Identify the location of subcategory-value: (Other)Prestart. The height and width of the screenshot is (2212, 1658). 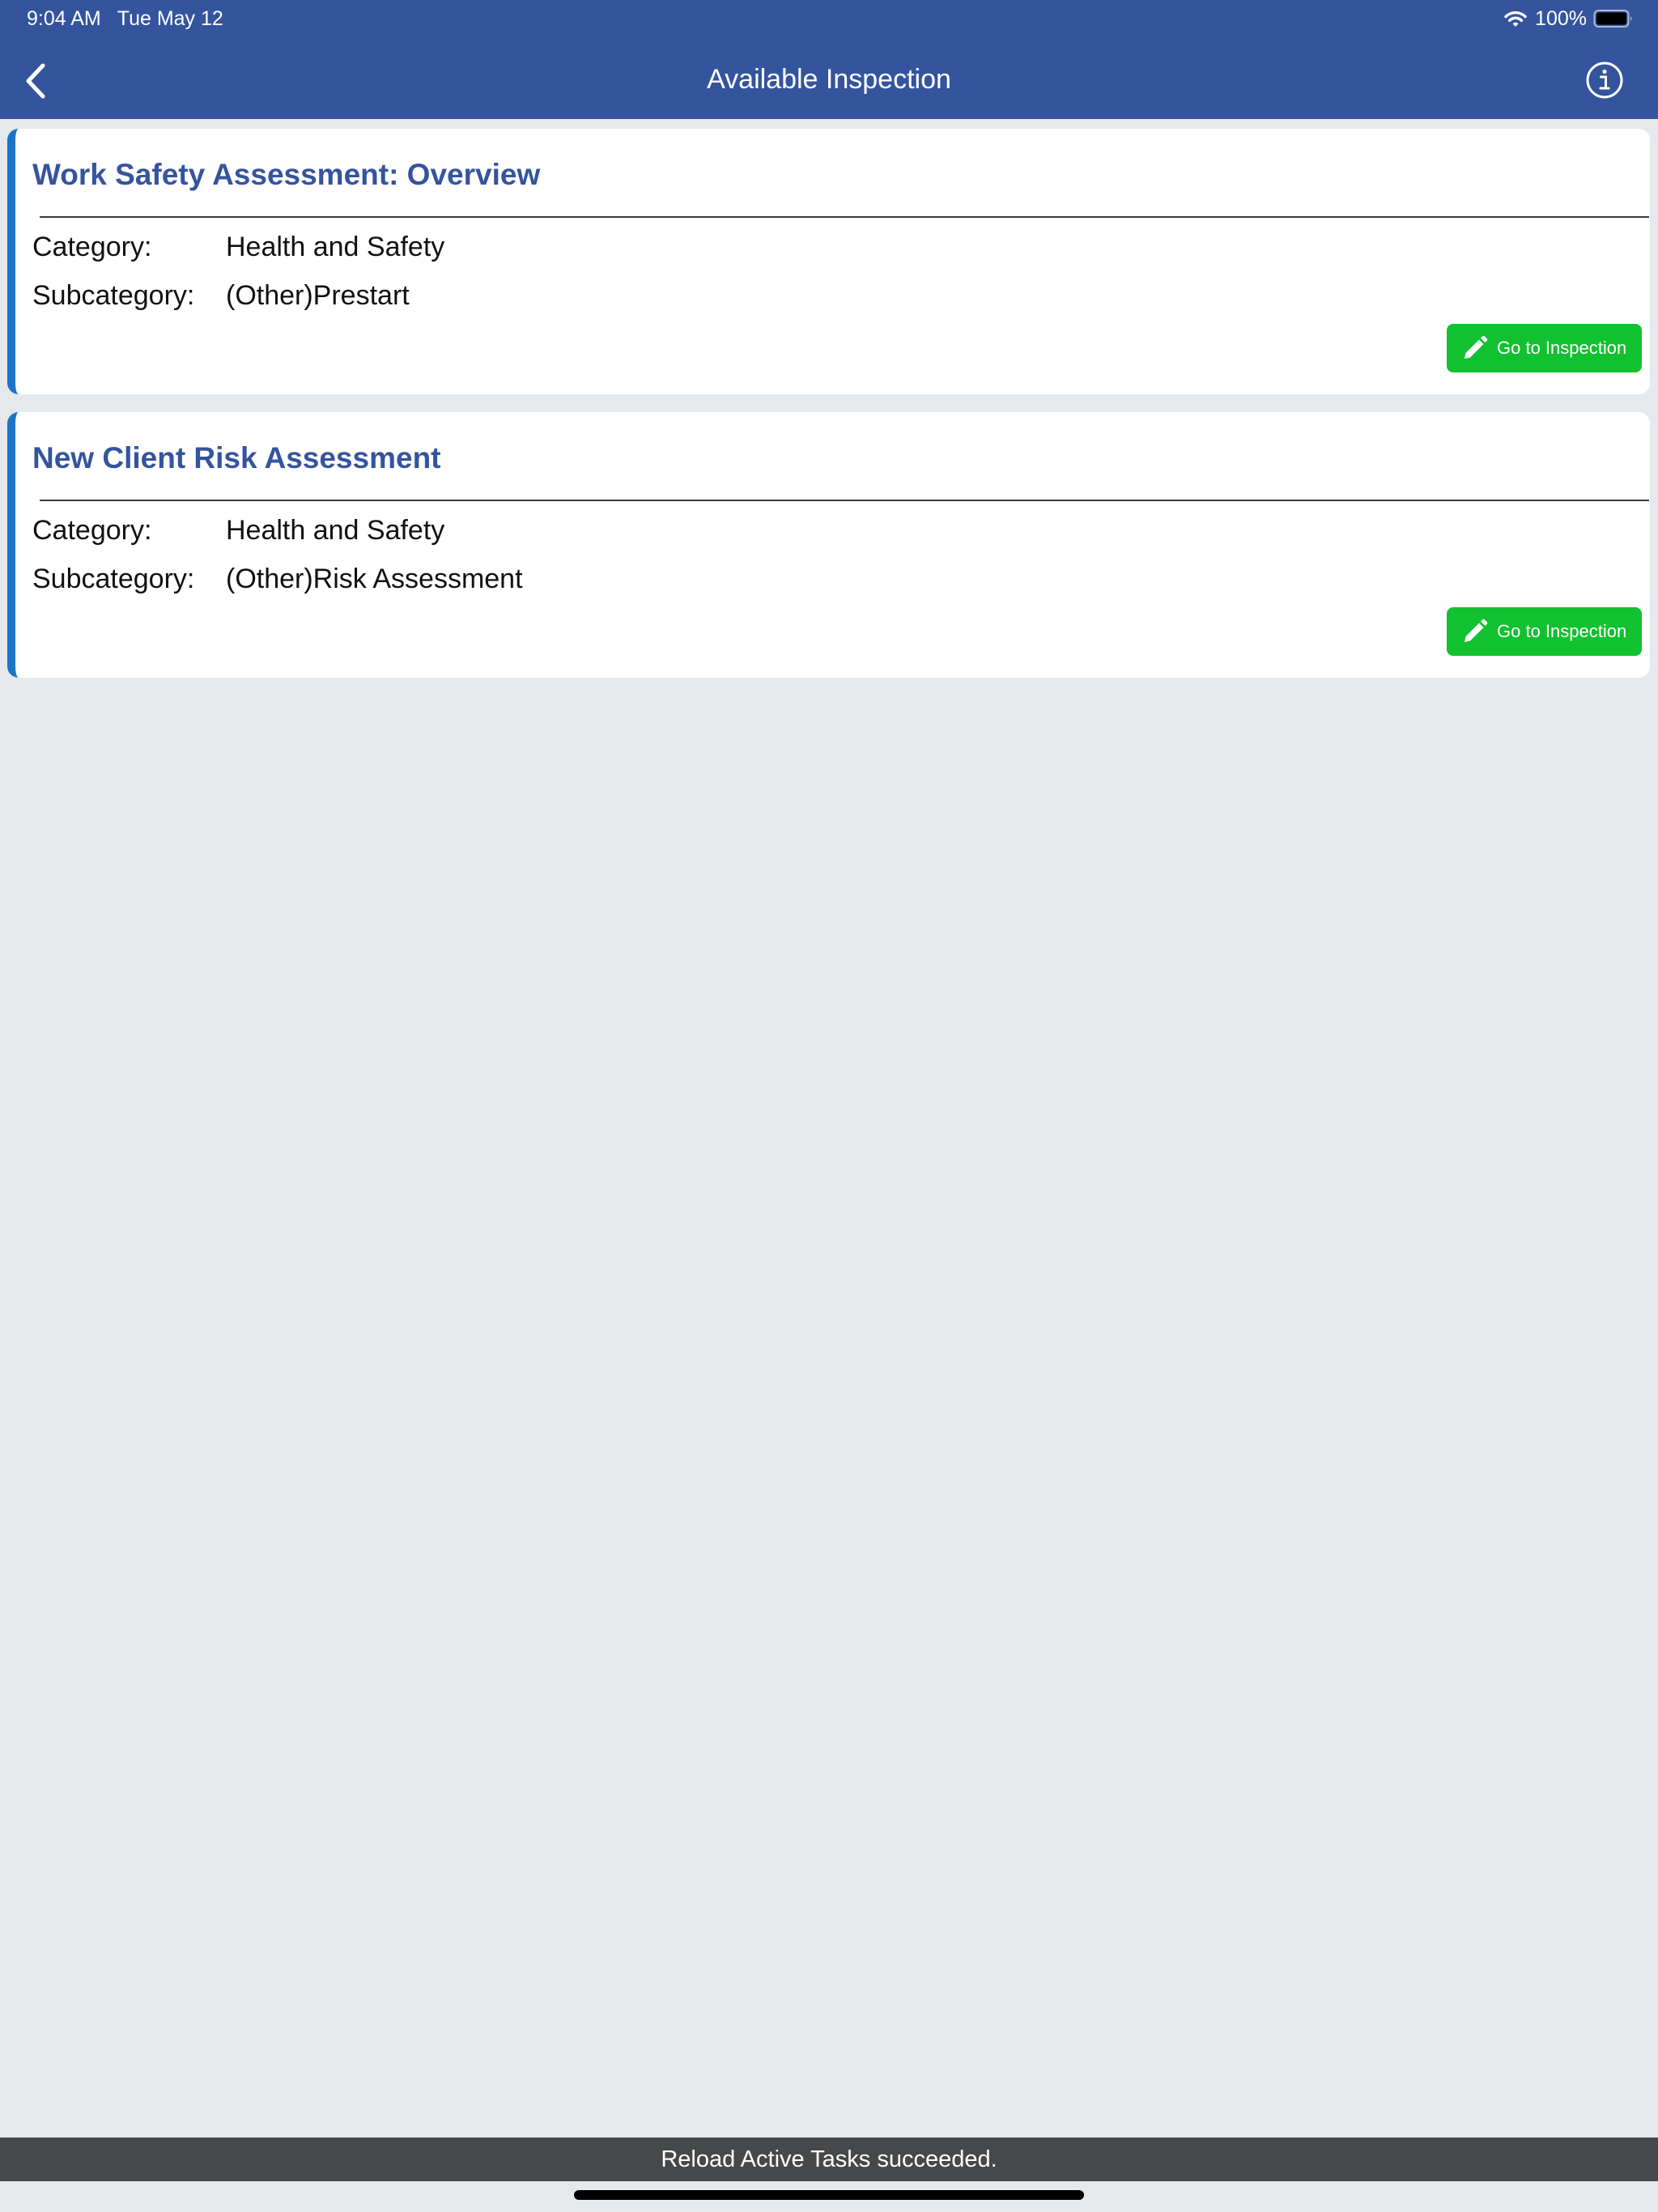
(318, 295).